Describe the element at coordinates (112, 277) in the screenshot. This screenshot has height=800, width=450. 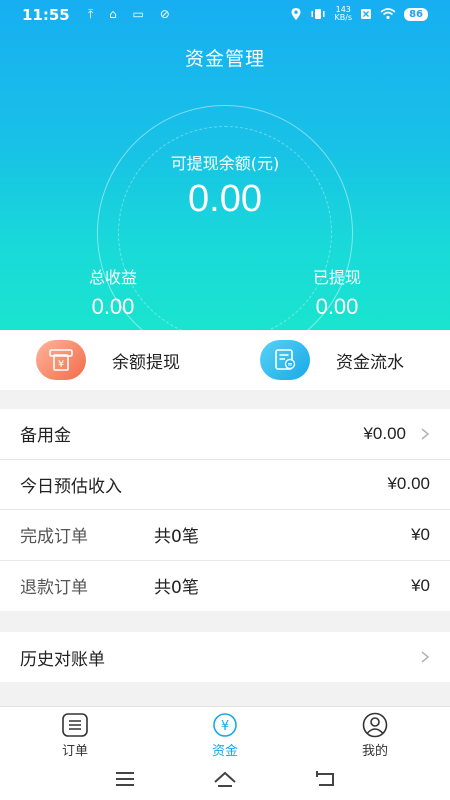
I see `total-income-label: 总收益` at that location.